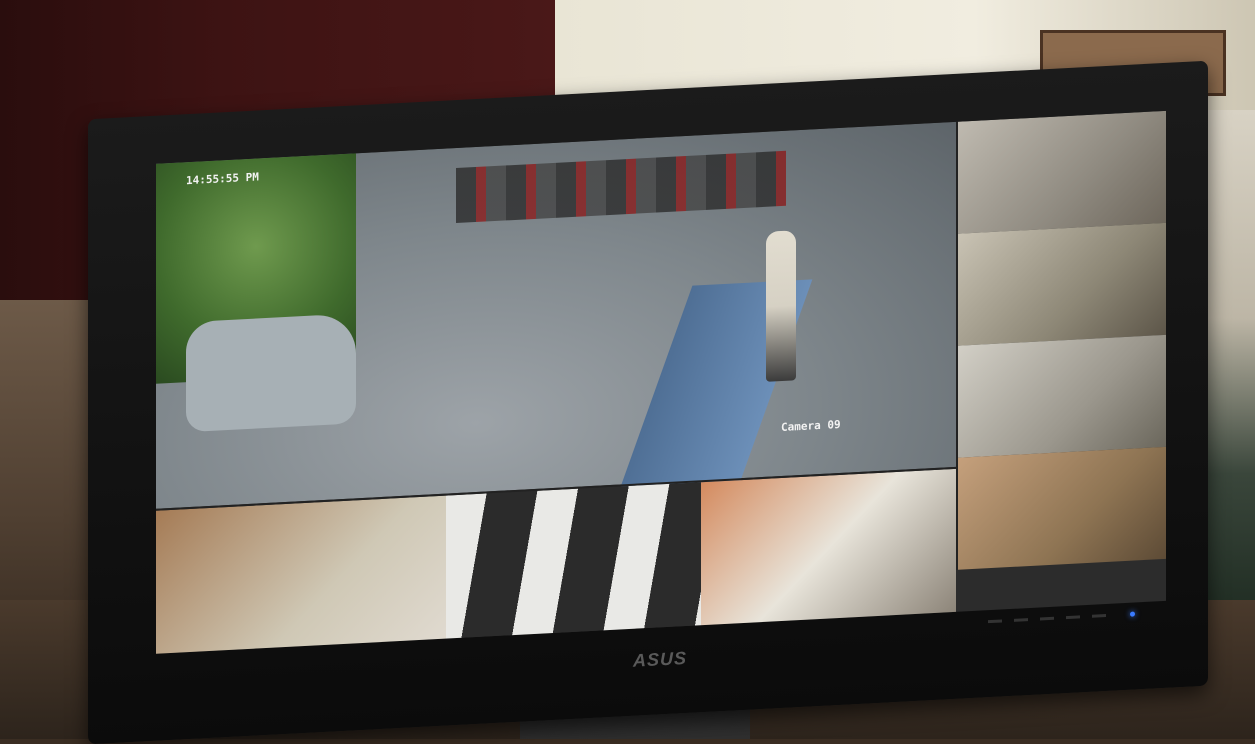  What do you see at coordinates (1132, 614) in the screenshot?
I see `power-led-icon` at bounding box center [1132, 614].